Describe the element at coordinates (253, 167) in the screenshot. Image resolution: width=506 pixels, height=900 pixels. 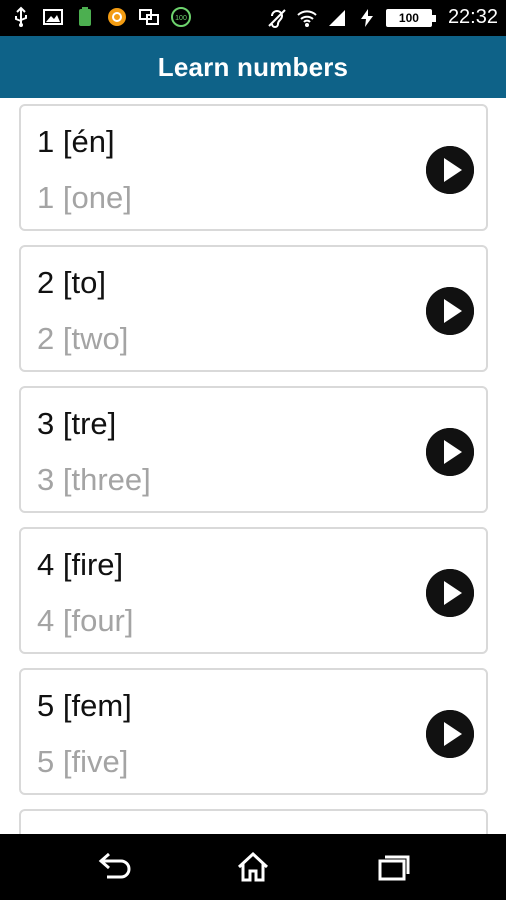
I see `list-item: 1 [én] 1 [one]` at that location.